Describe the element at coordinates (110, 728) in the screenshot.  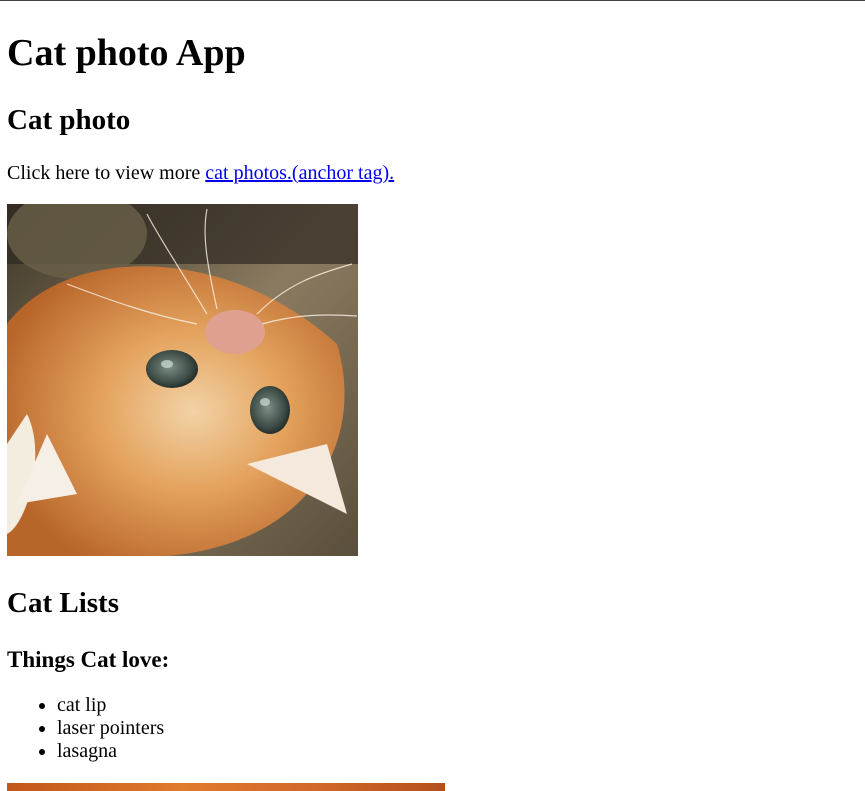
I see `list-item: laser pointers` at that location.